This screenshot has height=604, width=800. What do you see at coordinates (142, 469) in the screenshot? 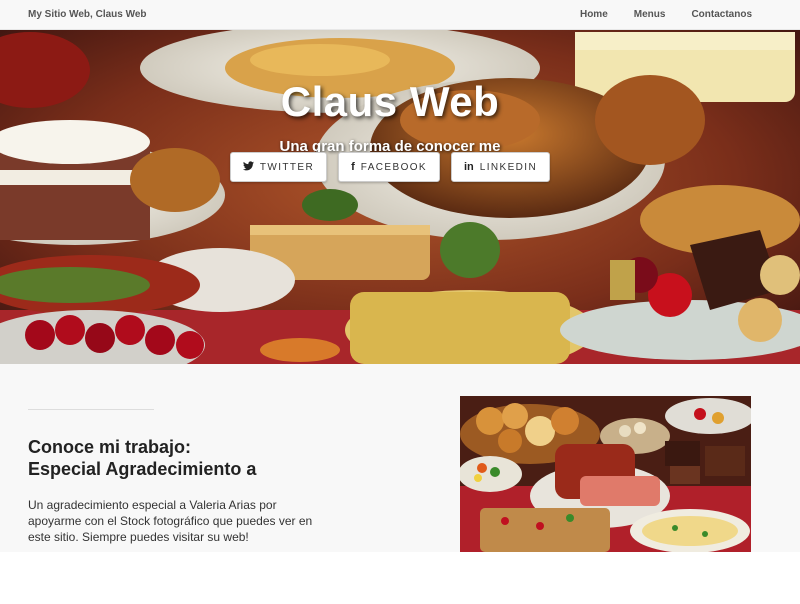
I see `section-title-line2: Especial Agradecimiento a` at bounding box center [142, 469].